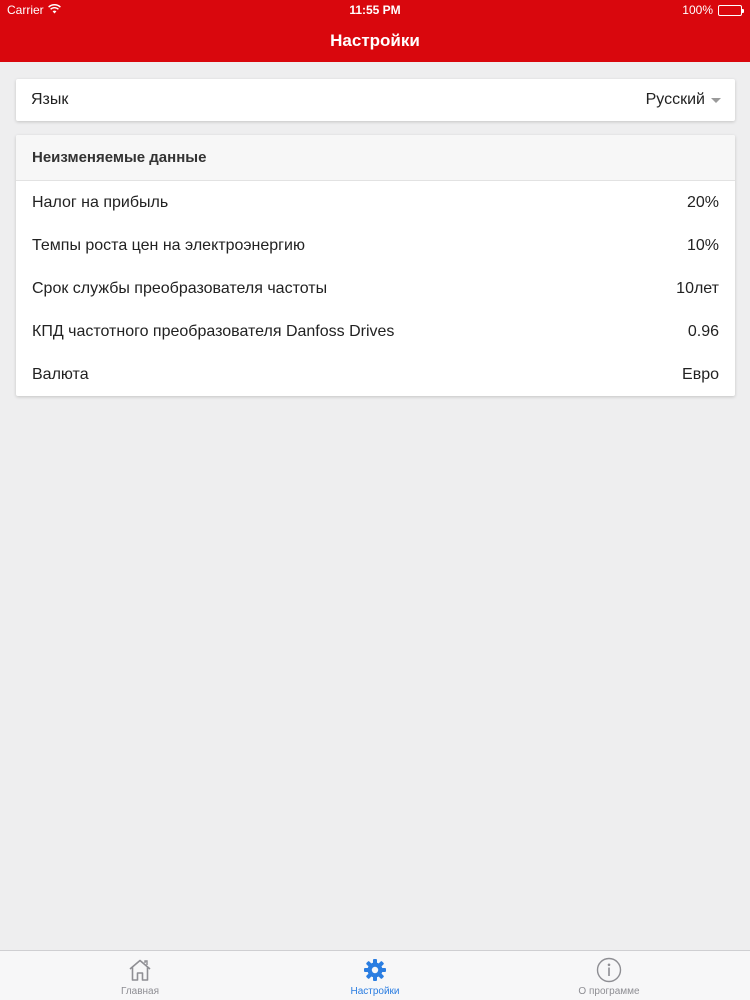 The width and height of the screenshot is (750, 1000). I want to click on header: Carrier 11:55 PM 100% Настройки, so click(375, 31).